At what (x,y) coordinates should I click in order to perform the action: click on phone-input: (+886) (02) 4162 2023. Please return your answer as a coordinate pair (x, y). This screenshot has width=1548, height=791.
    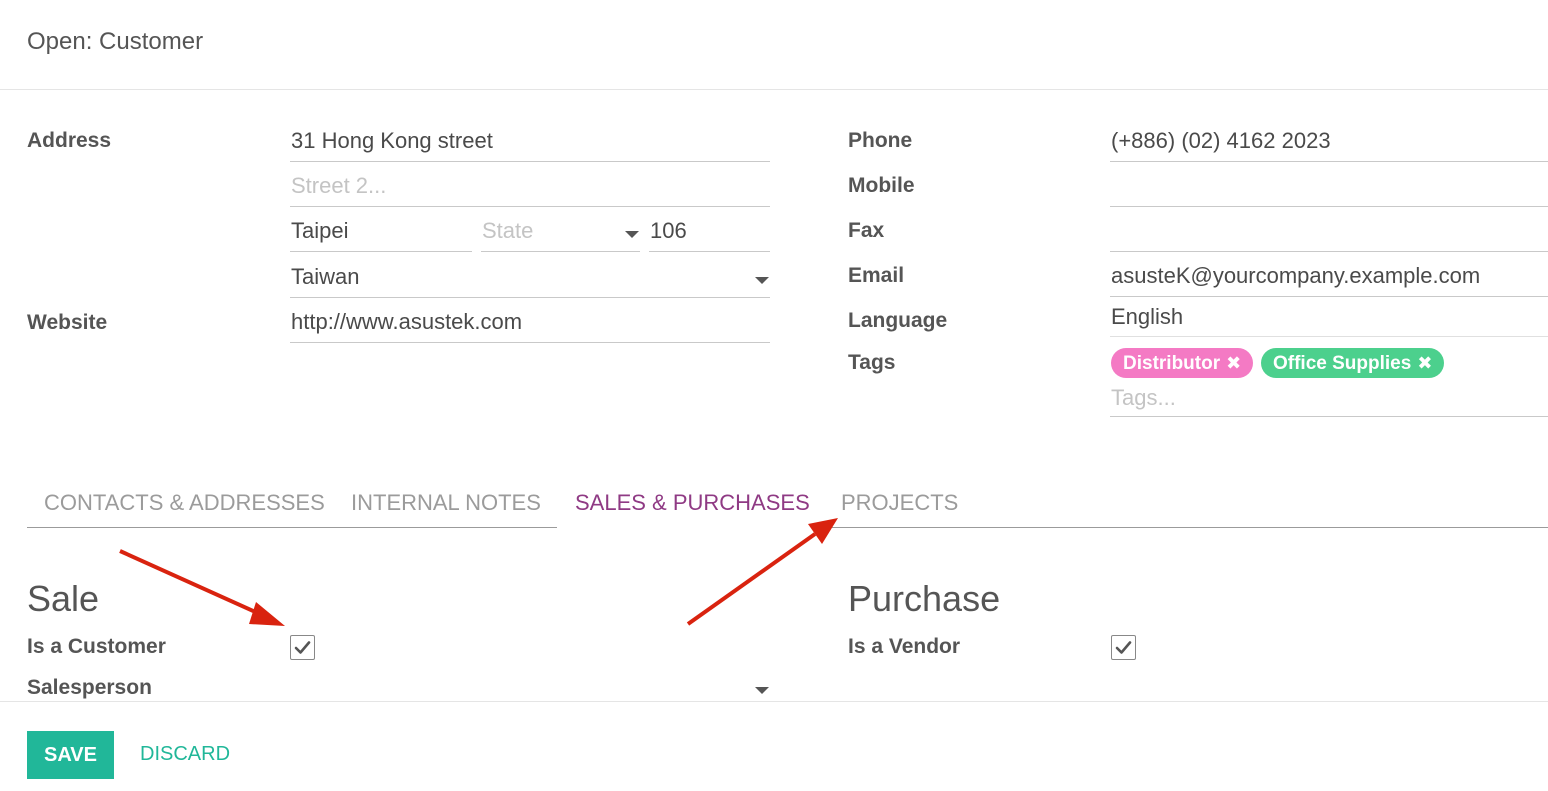
    Looking at the image, I should click on (1329, 143).